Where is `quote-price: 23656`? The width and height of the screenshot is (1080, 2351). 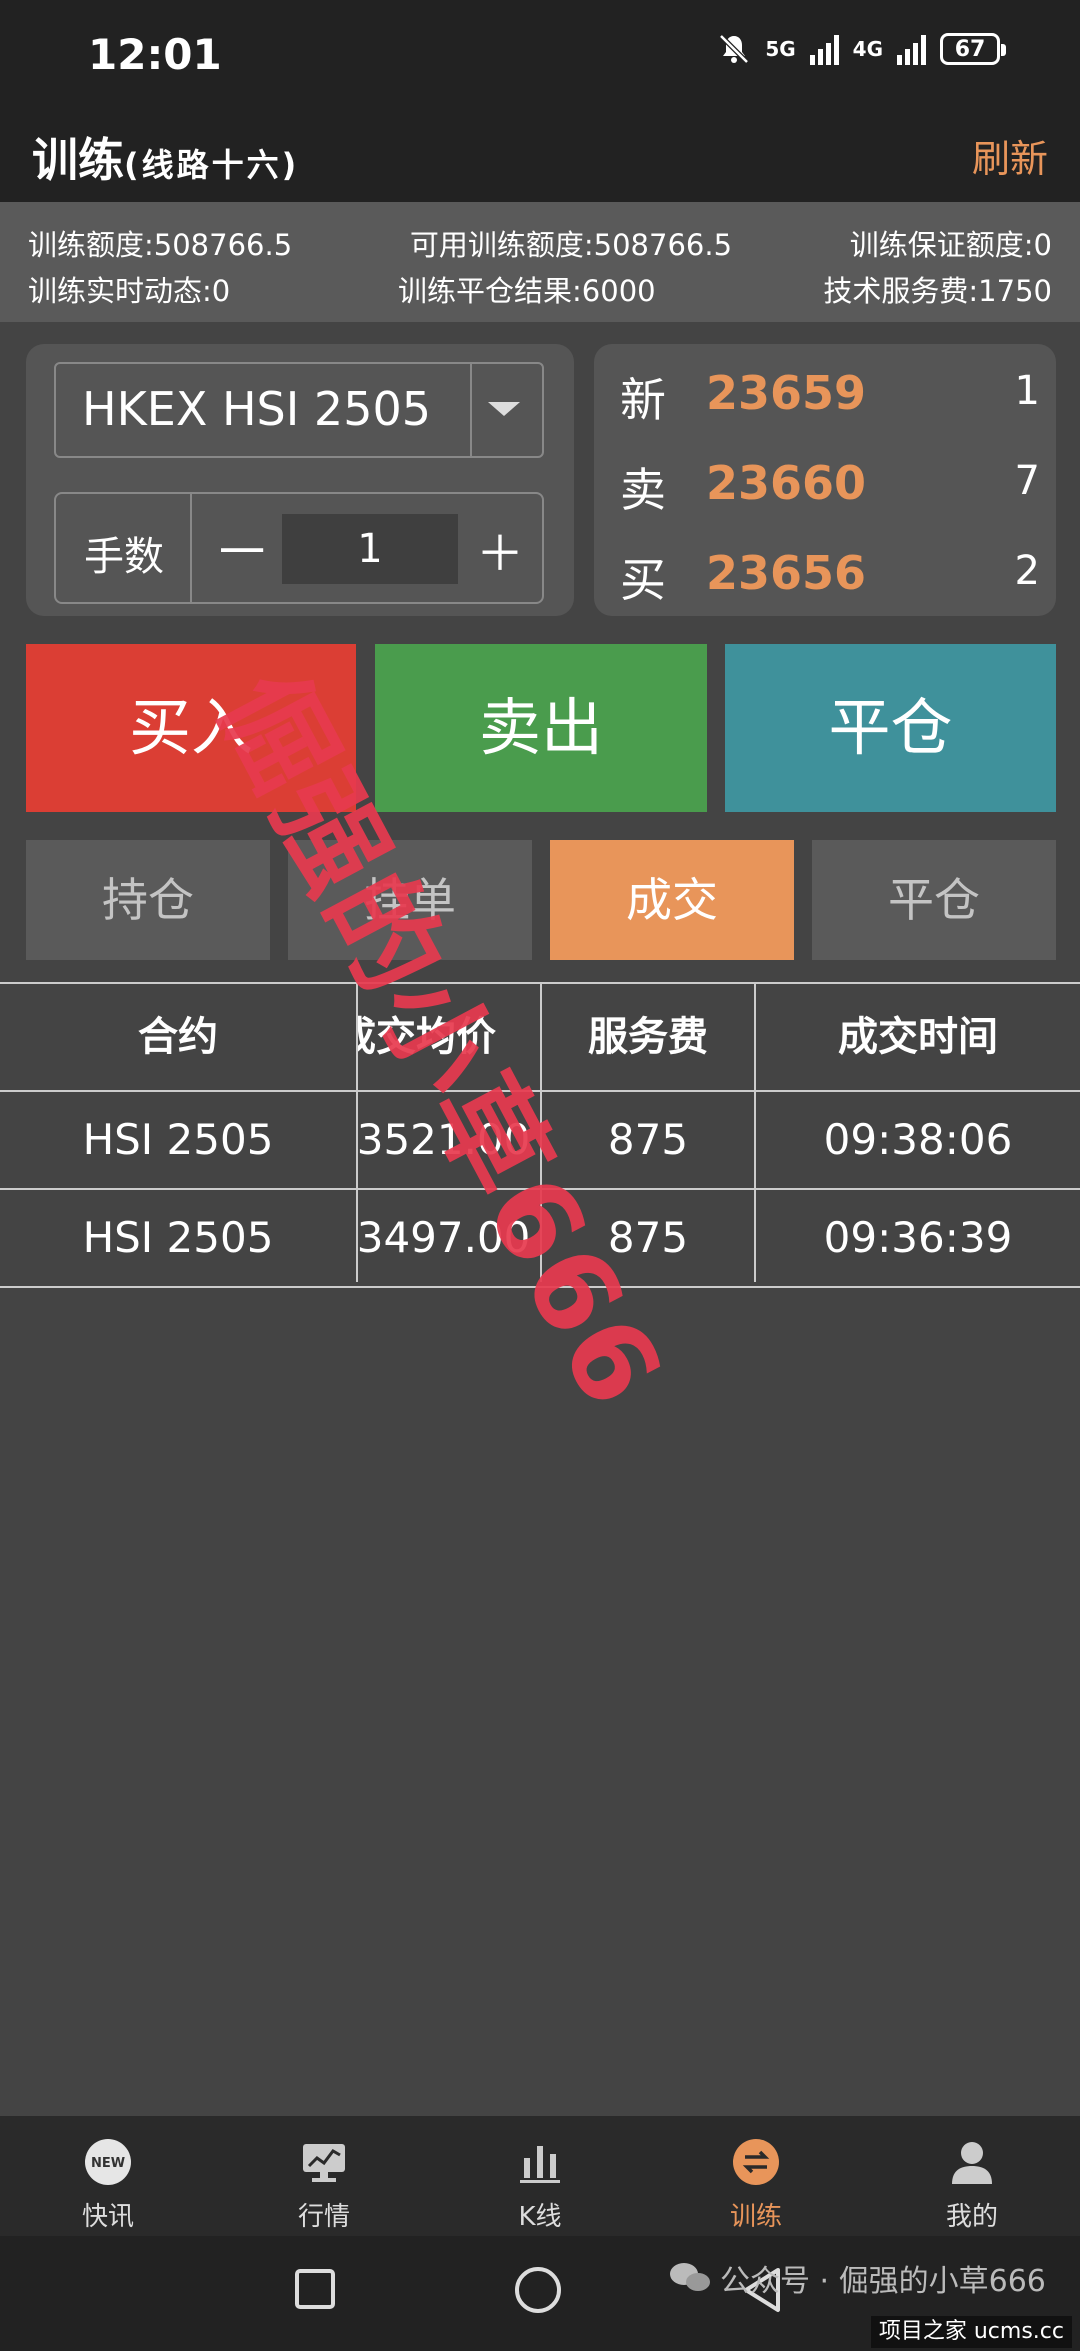 quote-price: 23656 is located at coordinates (786, 573).